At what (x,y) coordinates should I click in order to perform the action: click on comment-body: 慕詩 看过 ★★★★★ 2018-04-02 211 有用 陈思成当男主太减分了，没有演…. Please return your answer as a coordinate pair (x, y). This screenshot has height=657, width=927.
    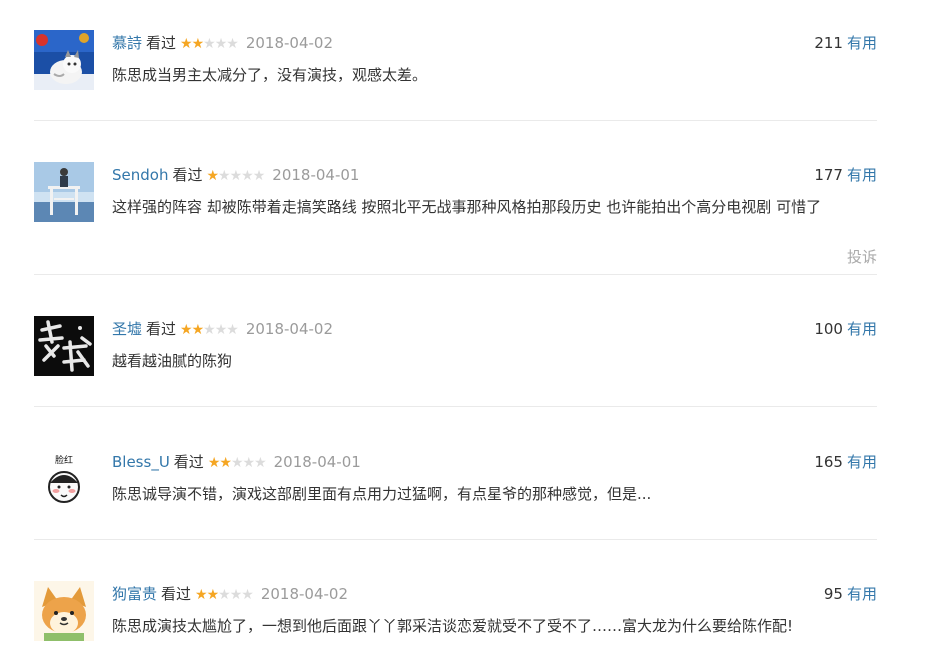
    Looking at the image, I should click on (494, 59).